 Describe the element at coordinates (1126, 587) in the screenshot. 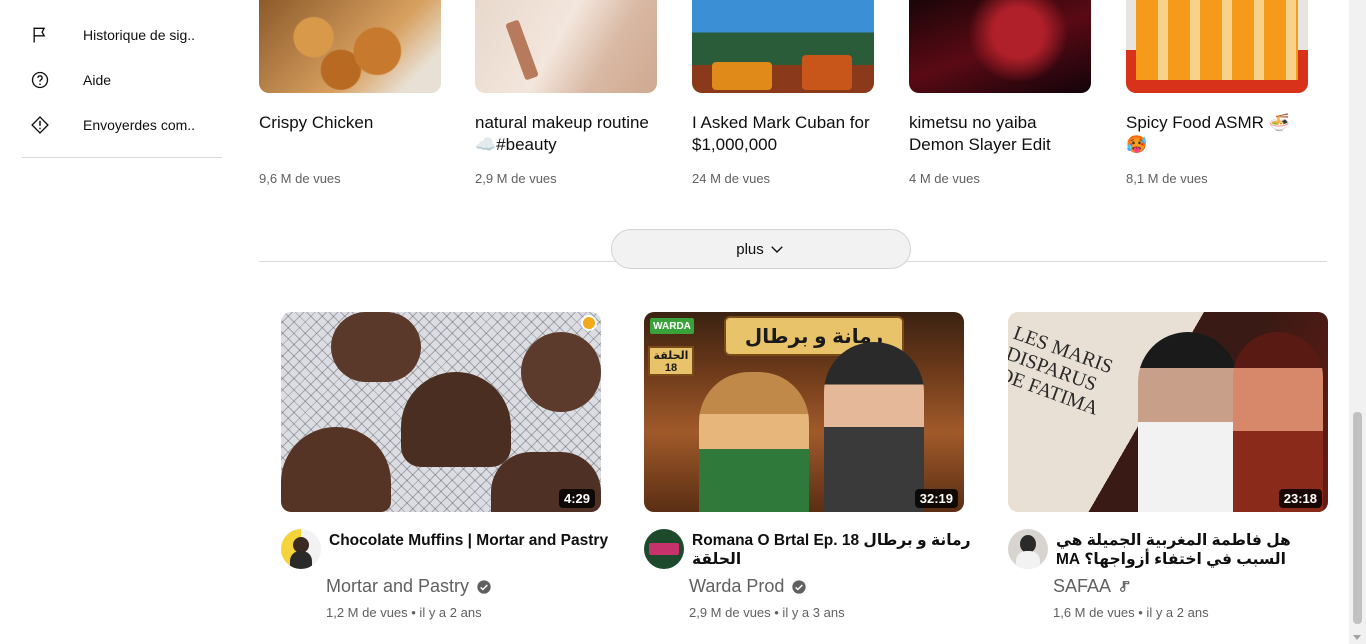

I see `music-note-icon` at that location.